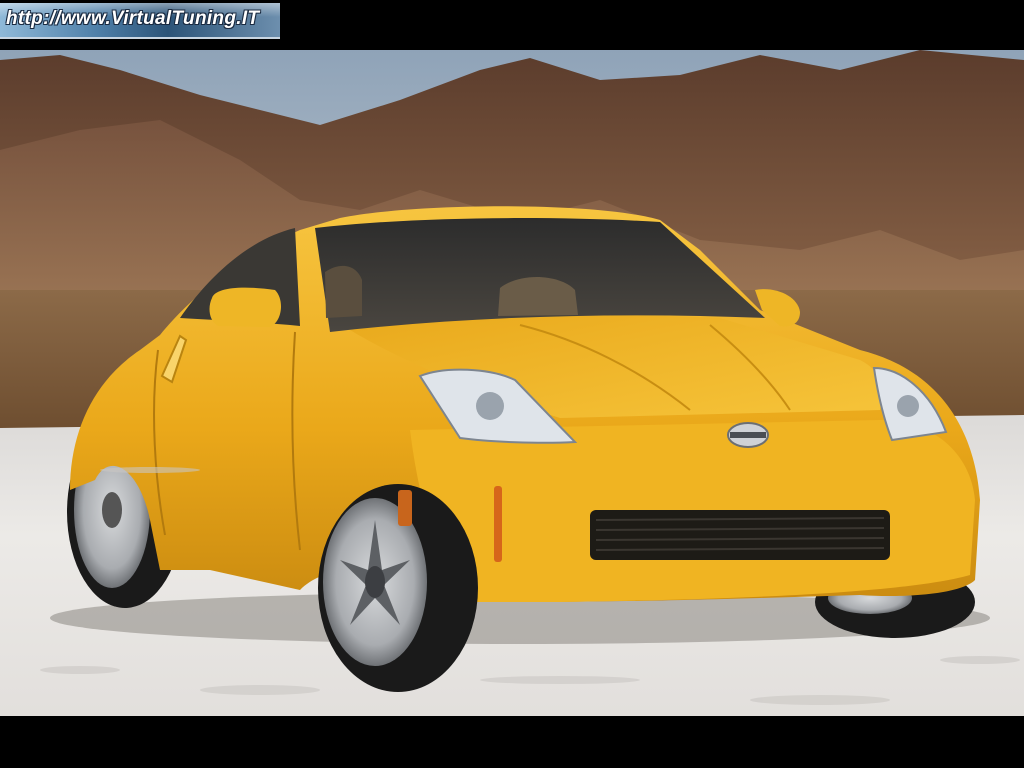 The image size is (1024, 768). Describe the element at coordinates (490, 406) in the screenshot. I see `headlight-left-projector` at that location.